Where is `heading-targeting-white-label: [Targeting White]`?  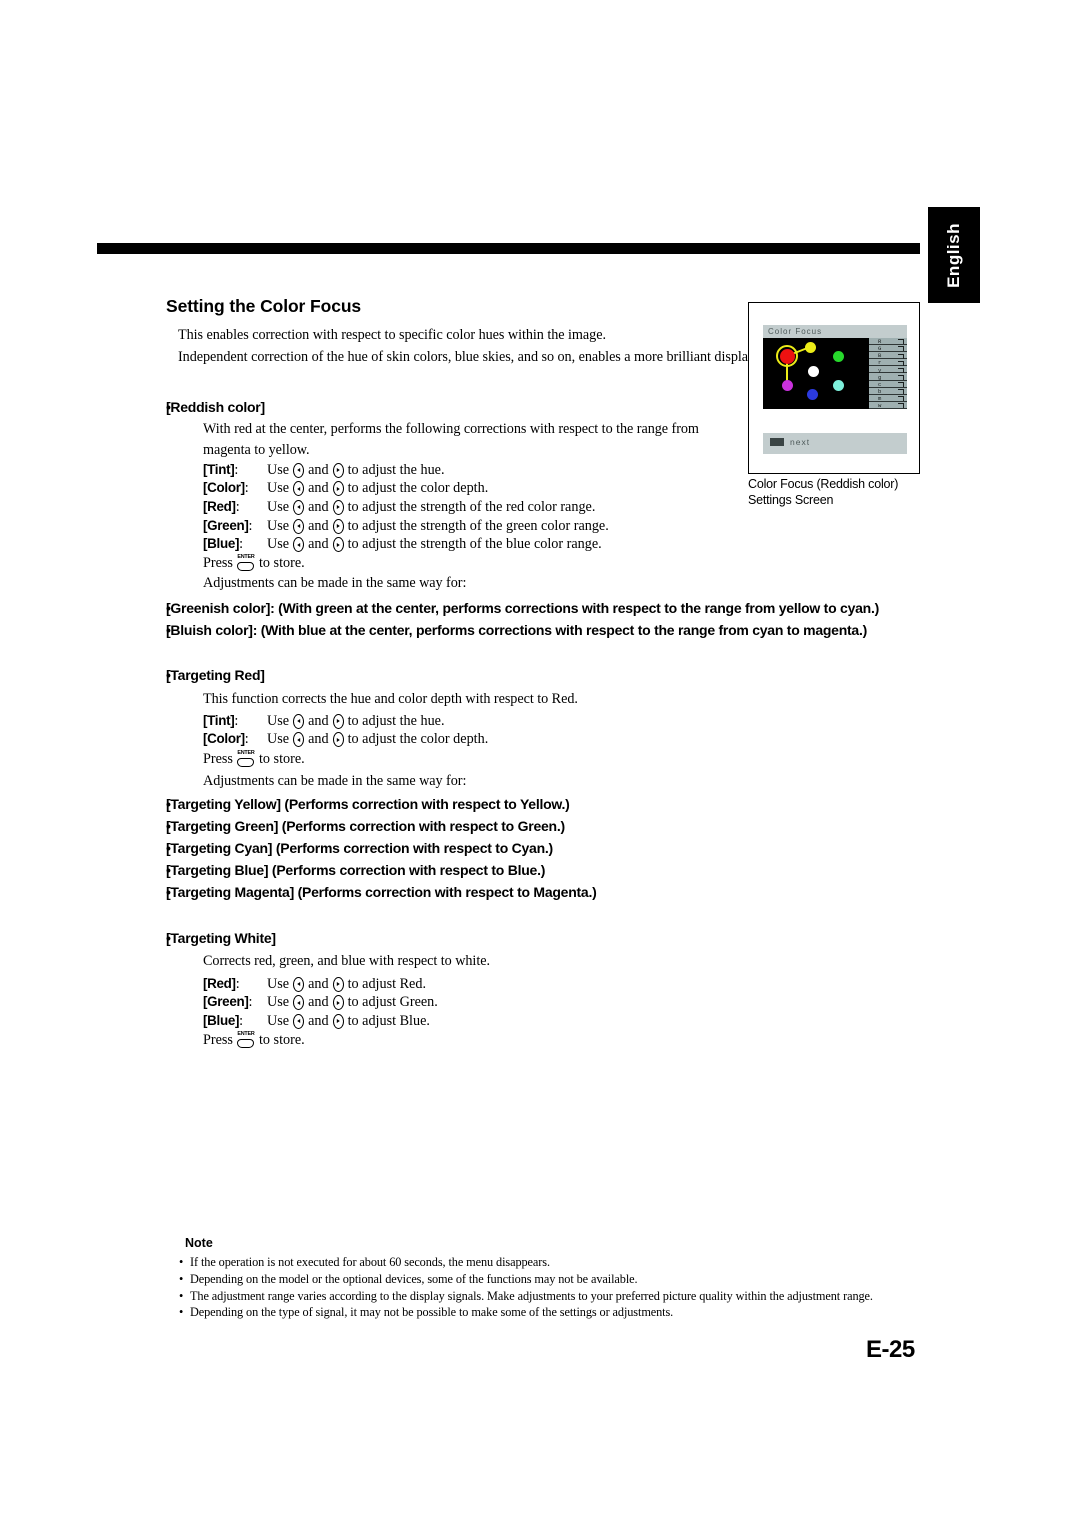
heading-targeting-white-label: [Targeting White] is located at coordinates (221, 938).